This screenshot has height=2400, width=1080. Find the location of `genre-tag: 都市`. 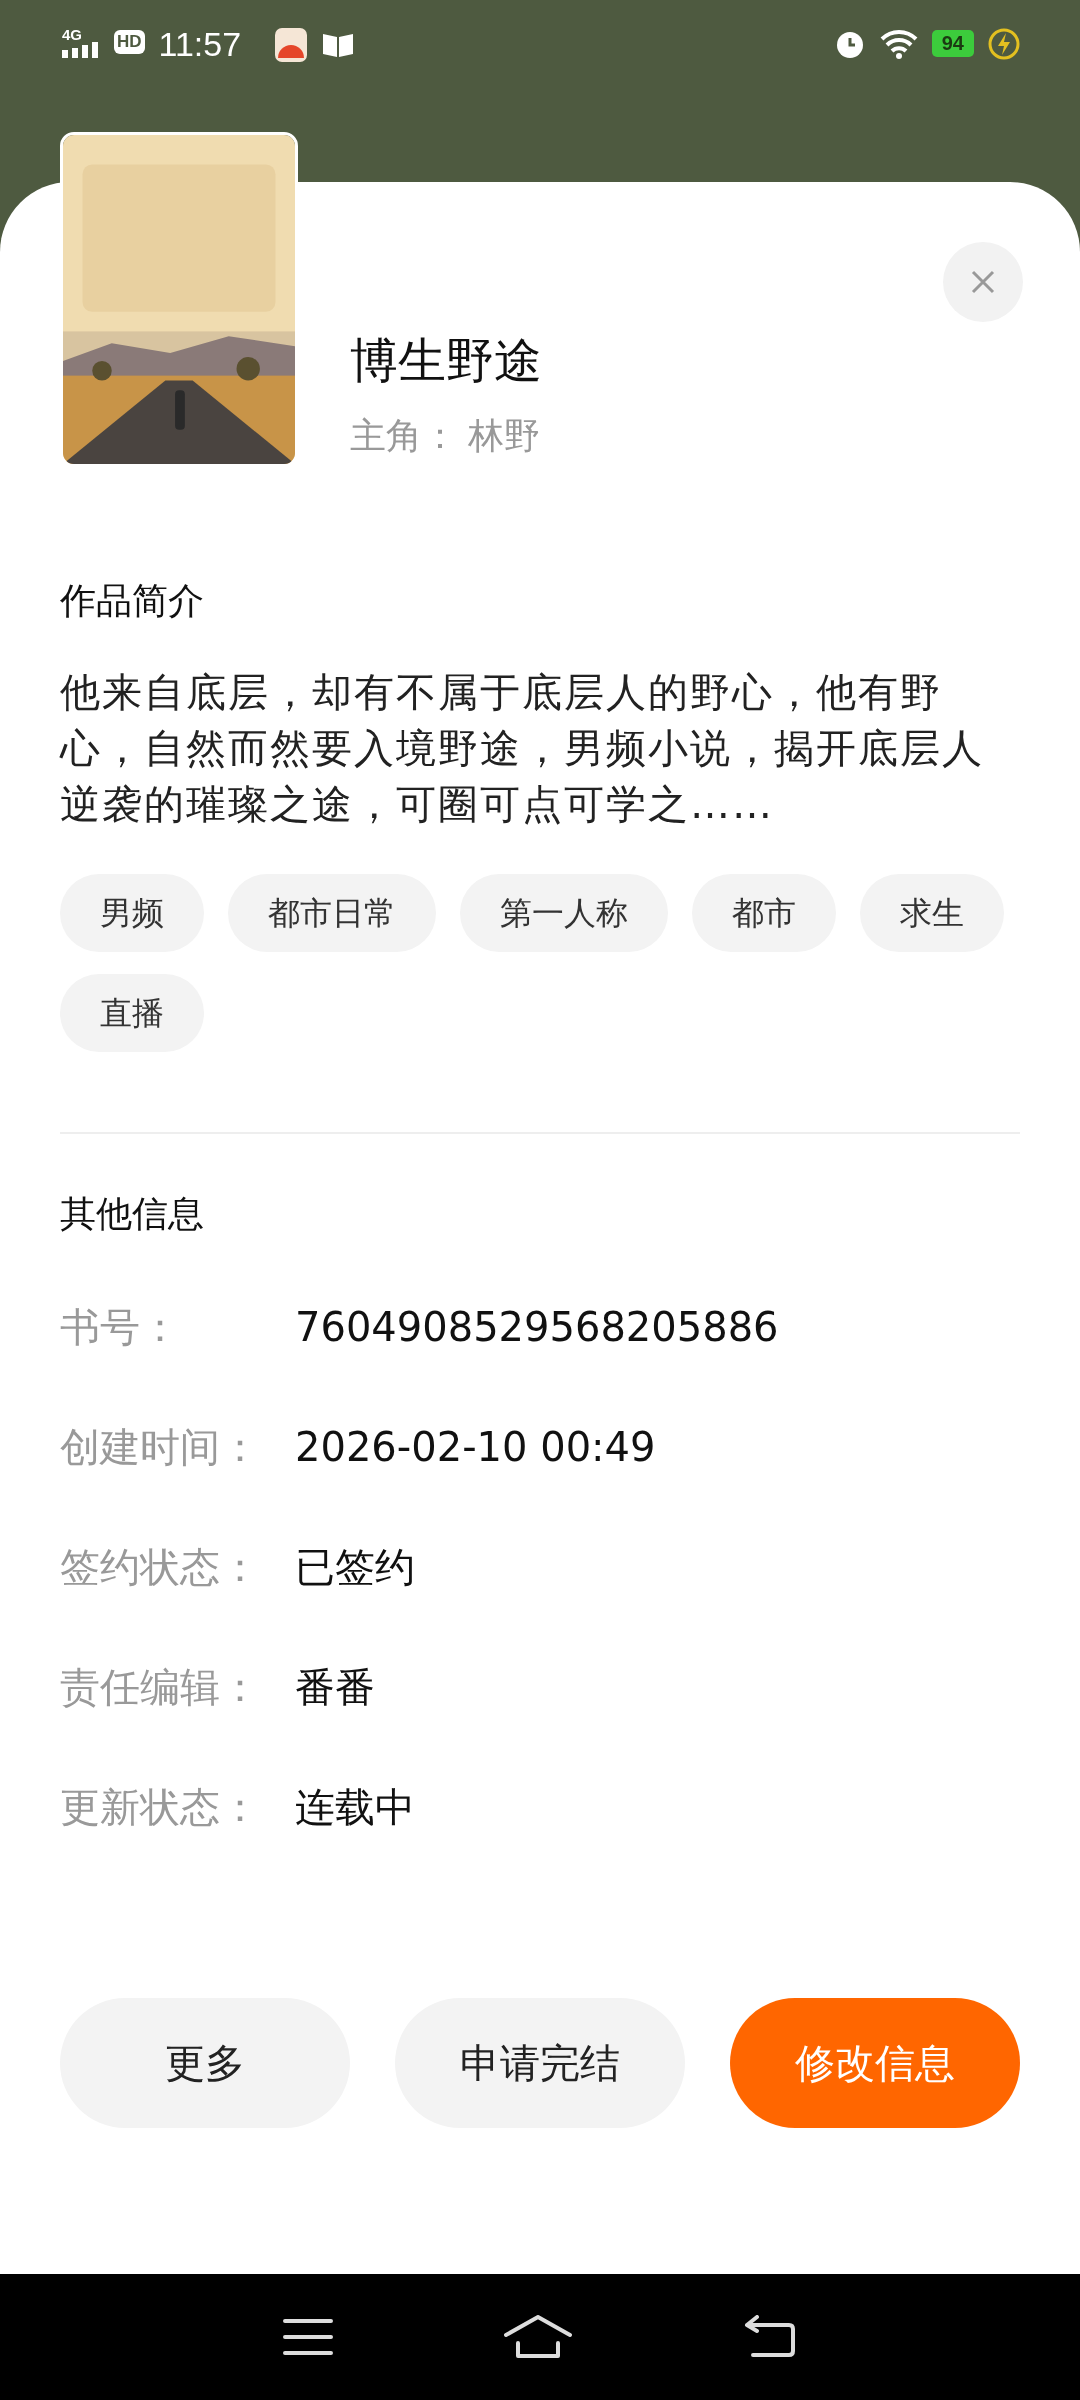

genre-tag: 都市 is located at coordinates (764, 913).